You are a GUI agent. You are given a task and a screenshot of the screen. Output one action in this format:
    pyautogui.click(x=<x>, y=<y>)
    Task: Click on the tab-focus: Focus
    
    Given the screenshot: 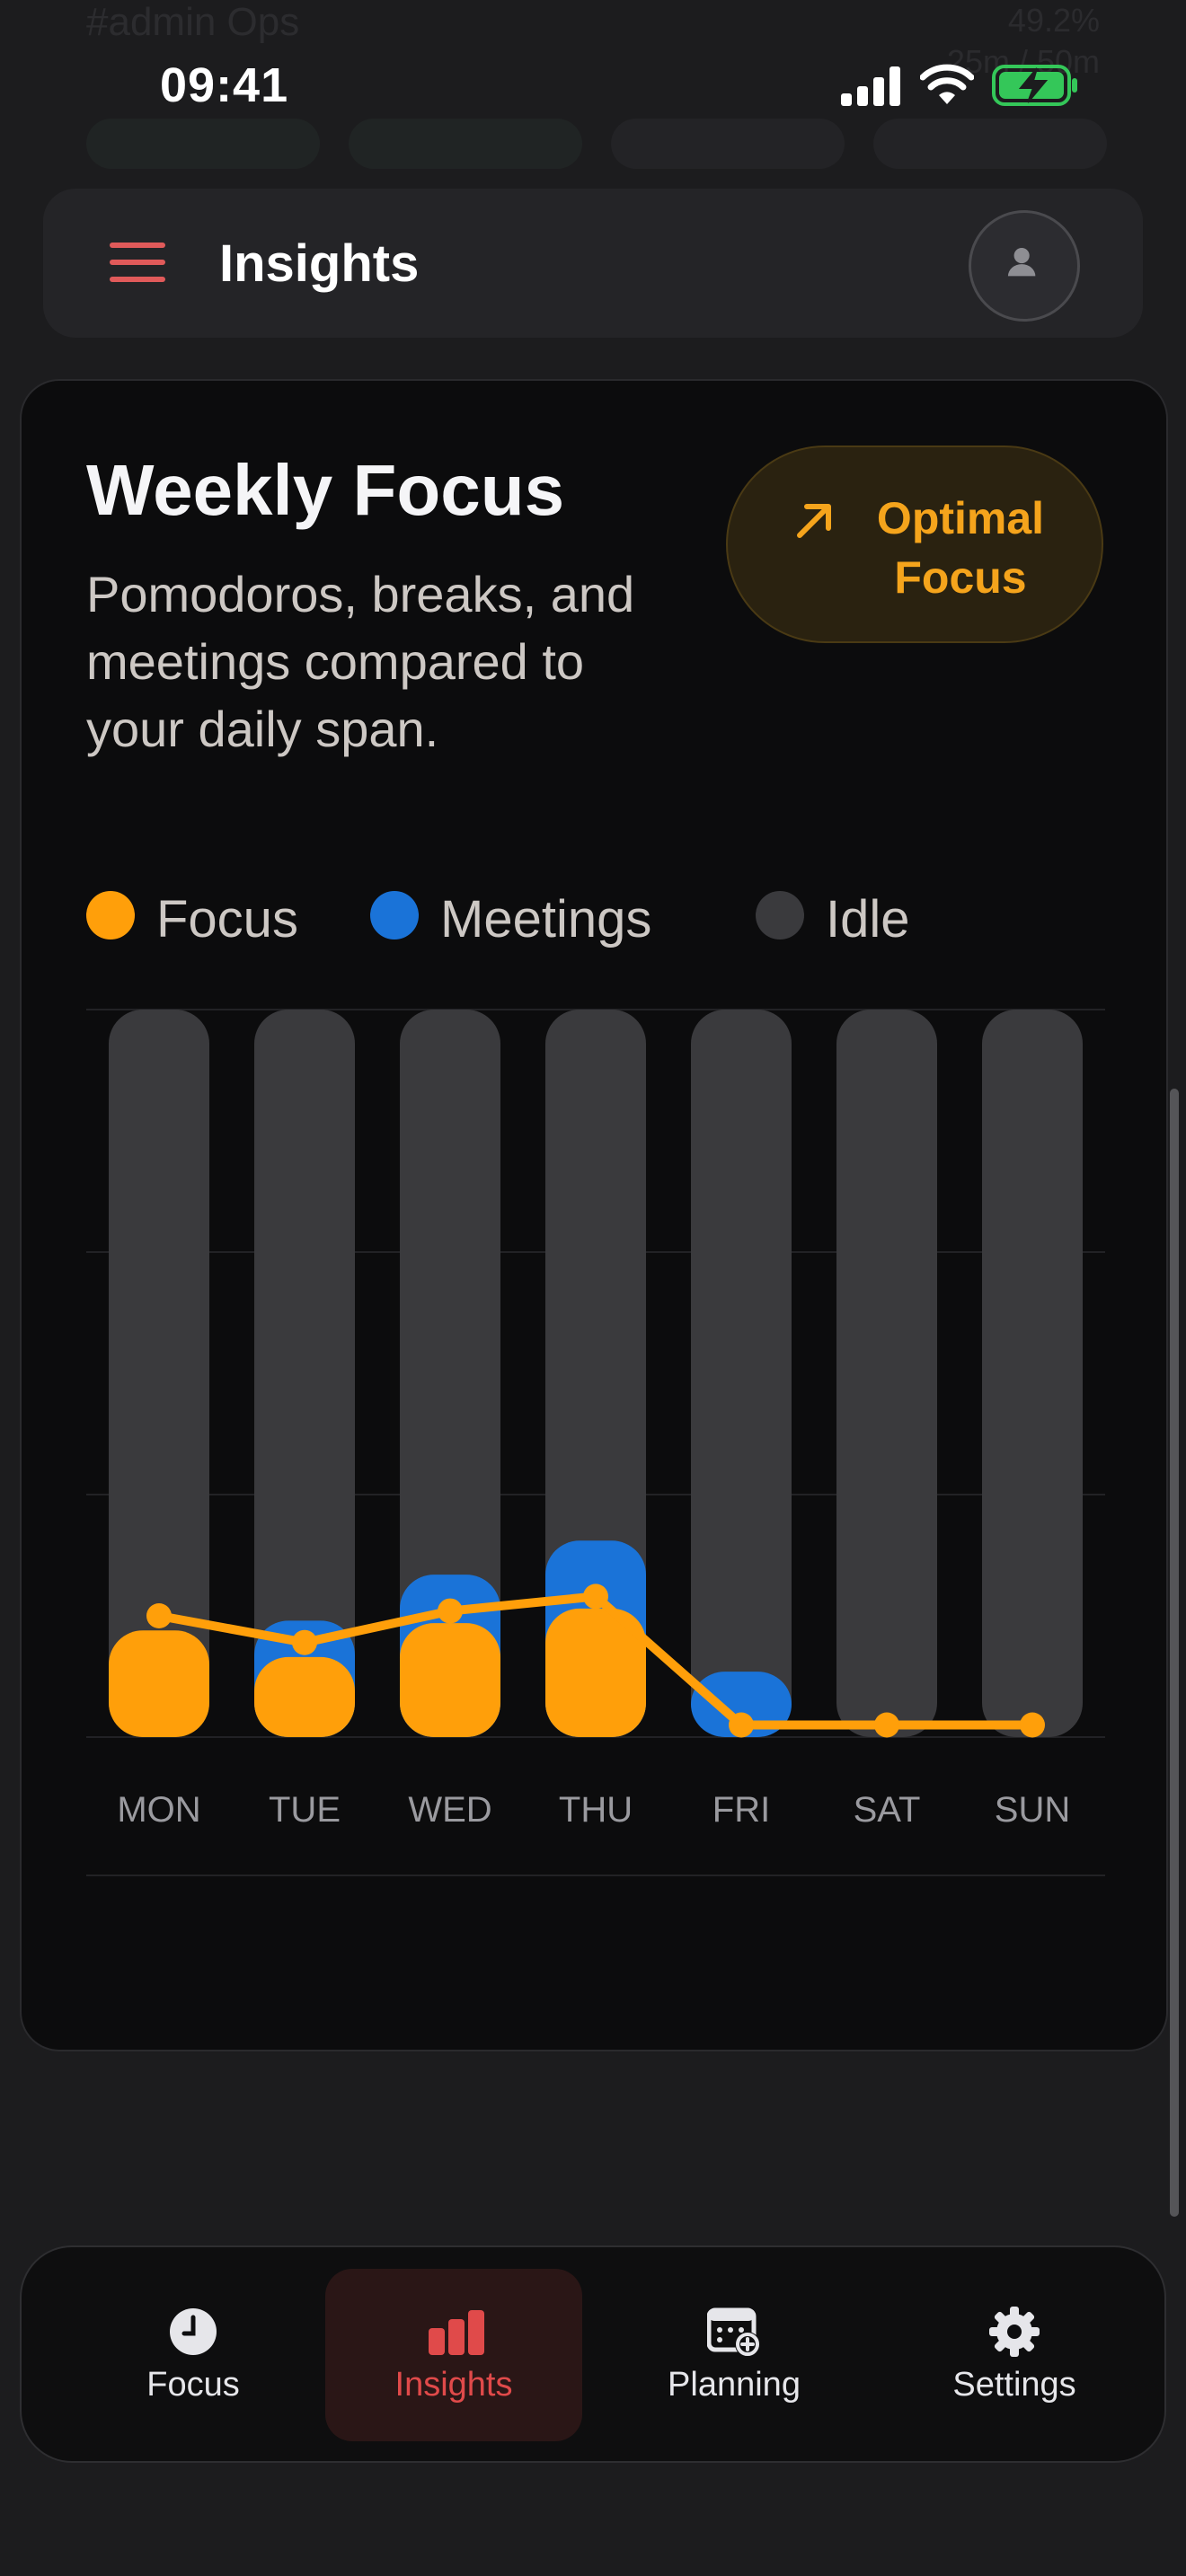 What is the action you would take?
    pyautogui.click(x=193, y=2355)
    